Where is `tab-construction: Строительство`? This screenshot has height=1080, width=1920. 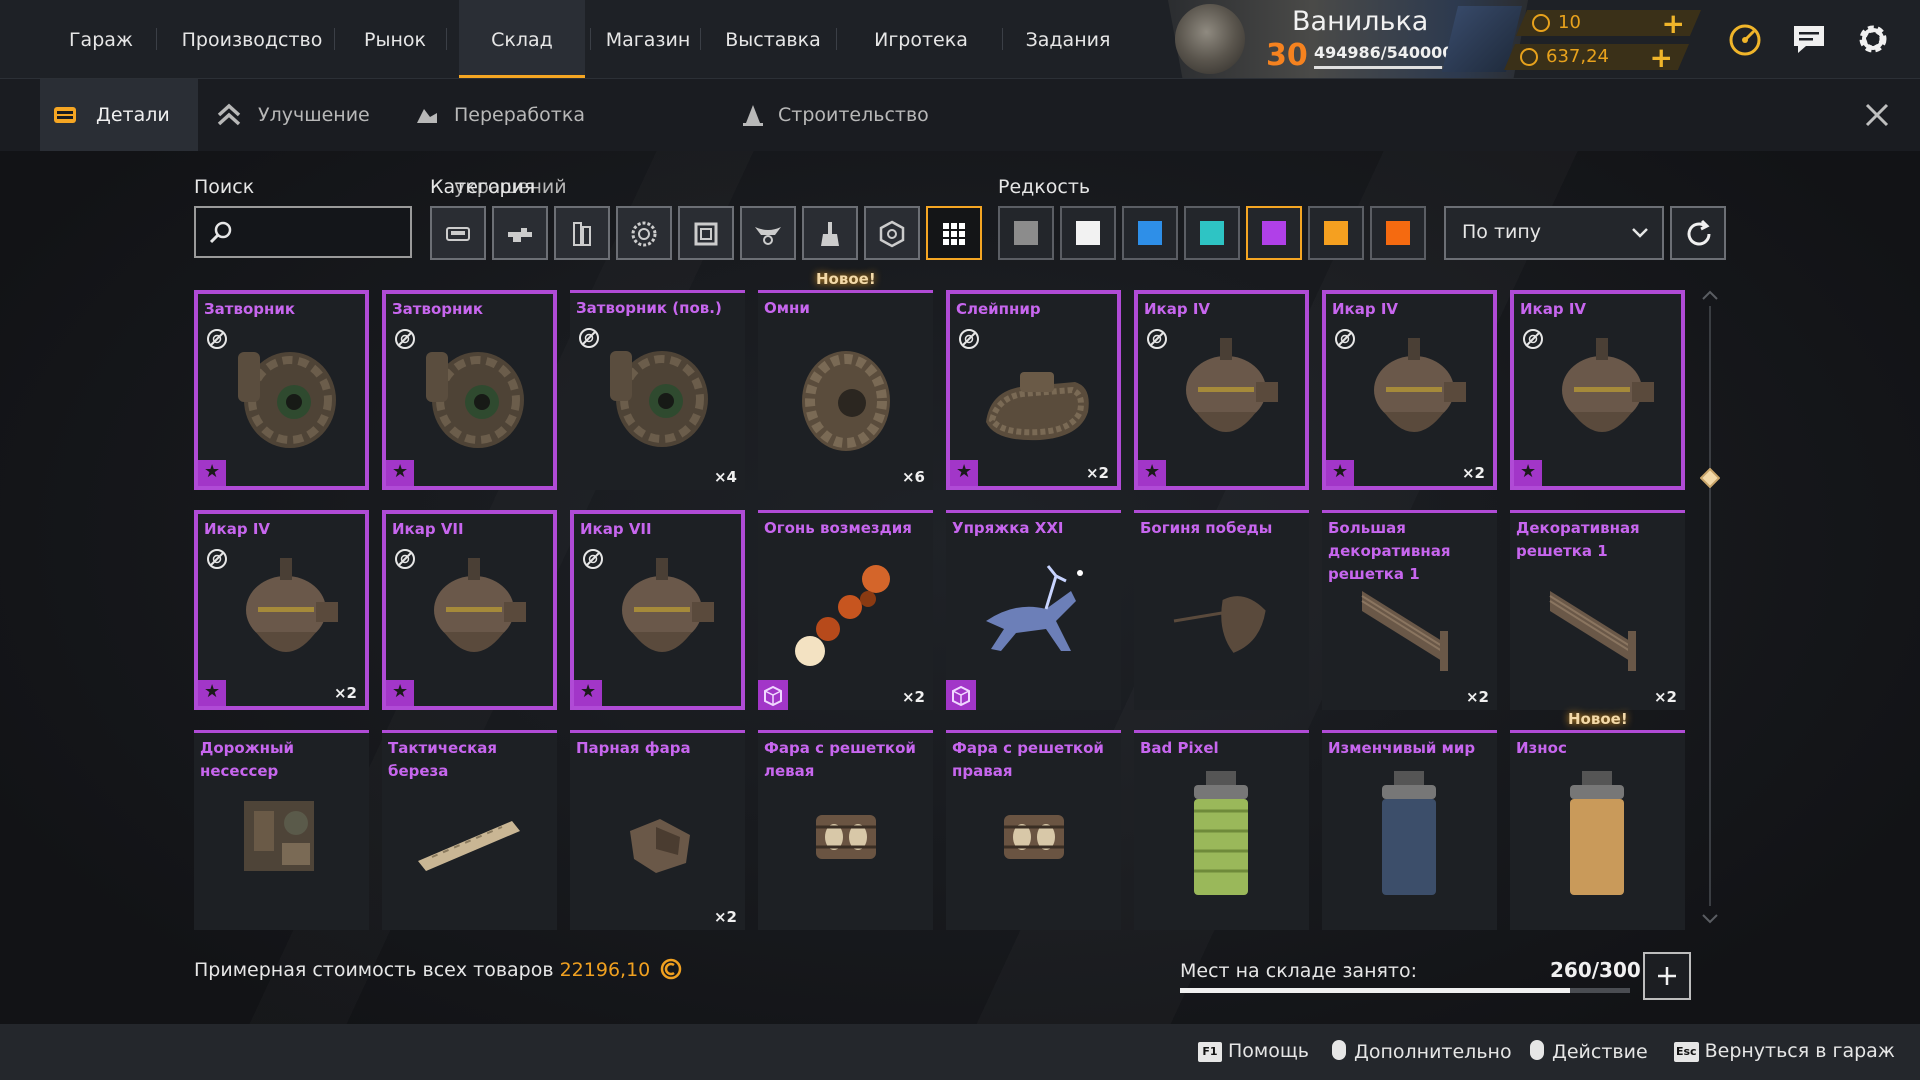
tab-construction: Строительство is located at coordinates (838, 115).